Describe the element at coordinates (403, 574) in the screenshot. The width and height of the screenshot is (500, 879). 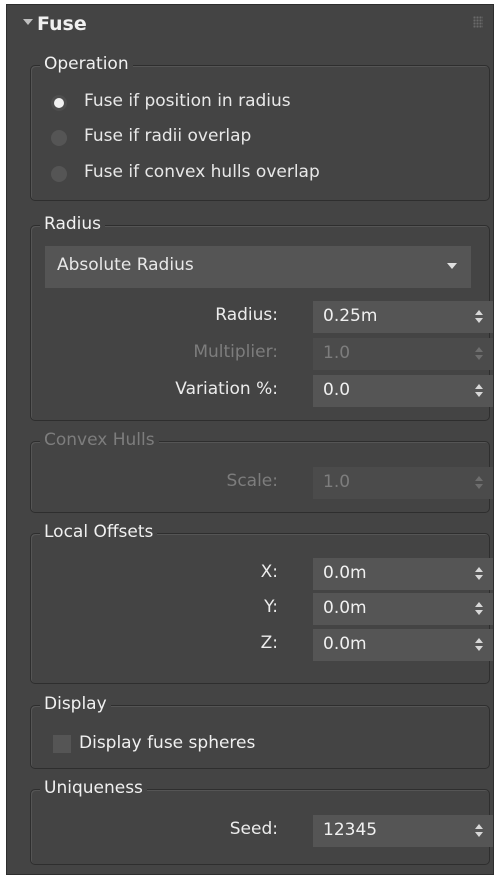
I see `offset-x-spinner: 0.0m` at that location.